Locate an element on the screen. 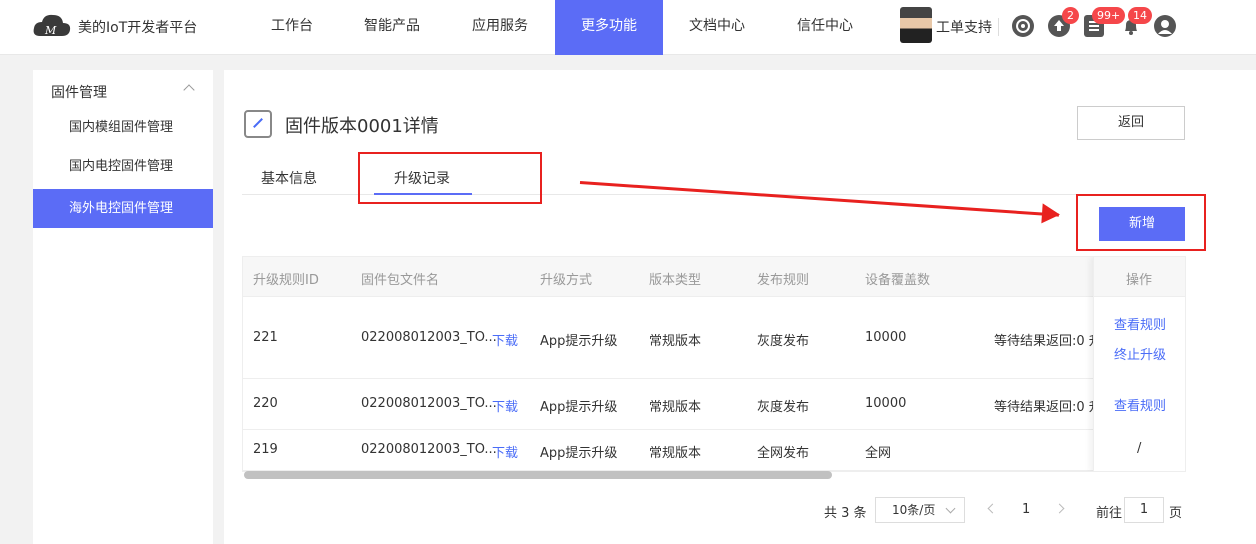  cell-release-rule: 全网发布 is located at coordinates (783, 453).